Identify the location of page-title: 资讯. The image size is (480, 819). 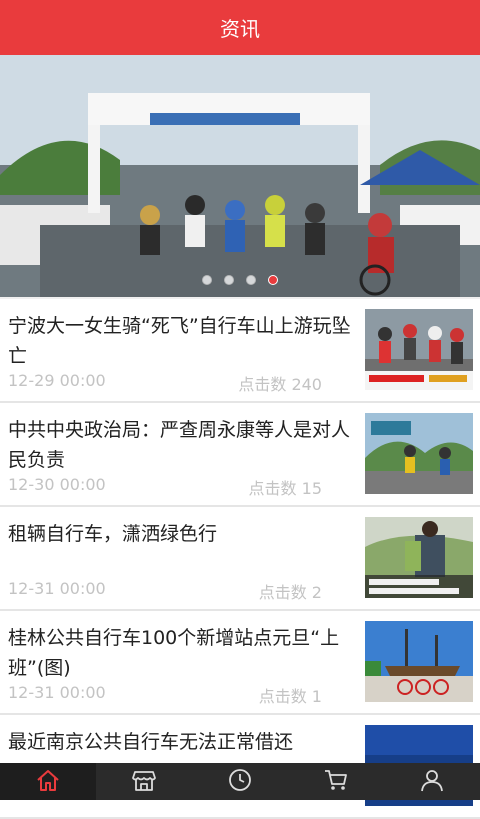
(240, 29).